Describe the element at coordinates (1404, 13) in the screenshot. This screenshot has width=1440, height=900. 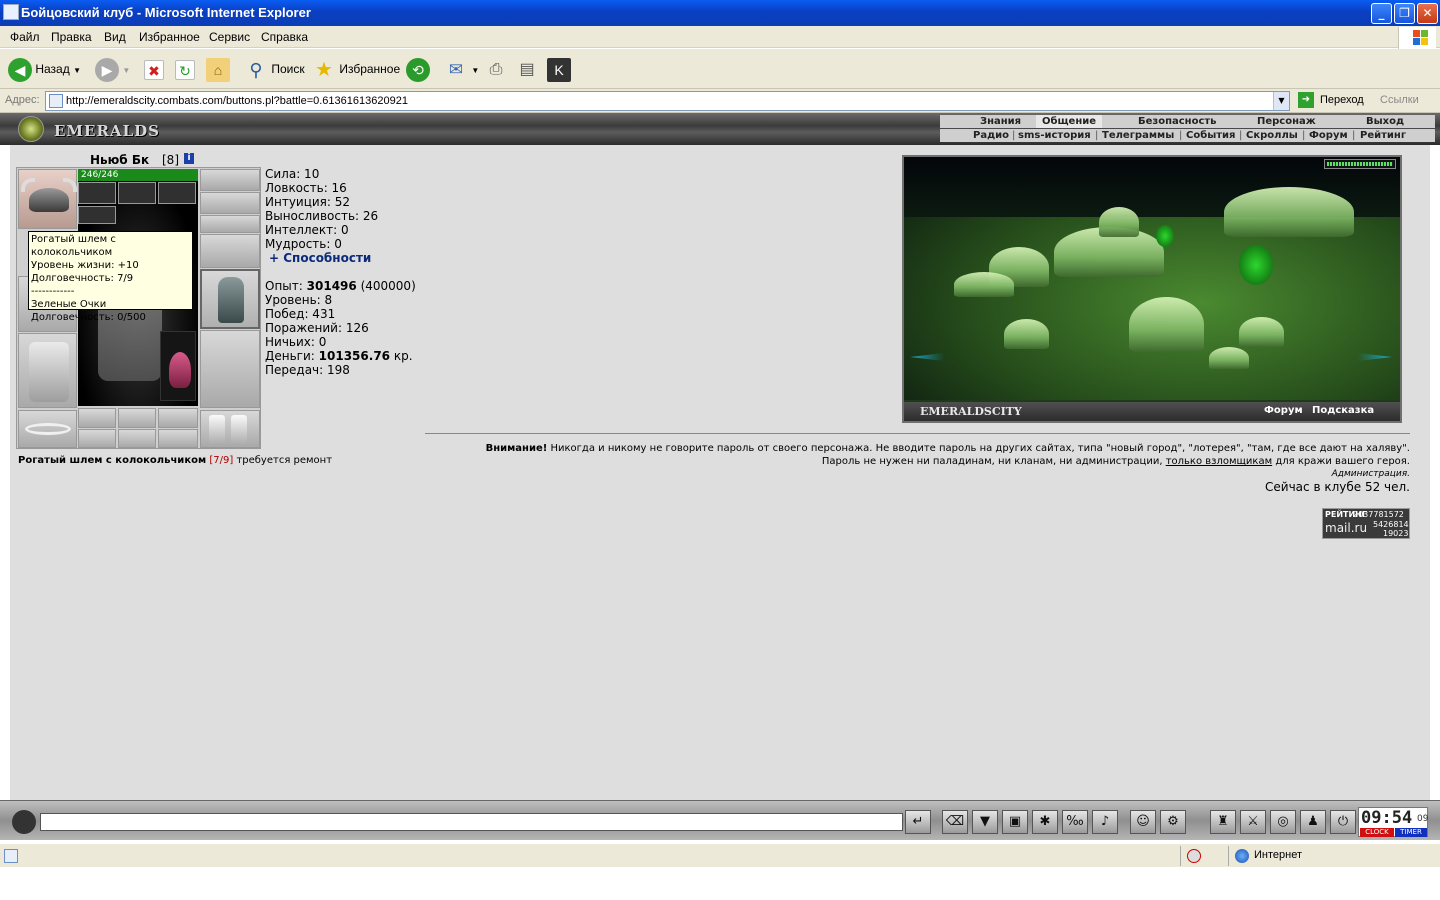
I see `maximize-button: ❐` at that location.